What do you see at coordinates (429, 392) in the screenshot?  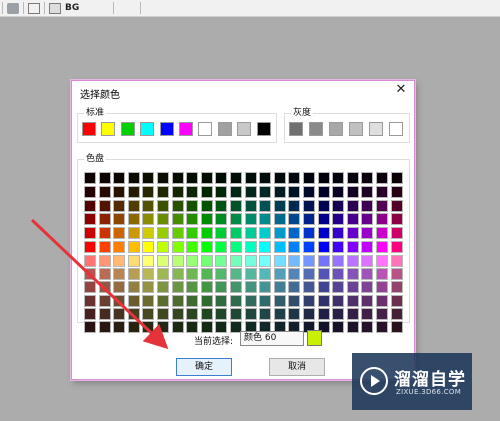 I see `watermark-subtitle: ZIXUE.3D66.COM` at bounding box center [429, 392].